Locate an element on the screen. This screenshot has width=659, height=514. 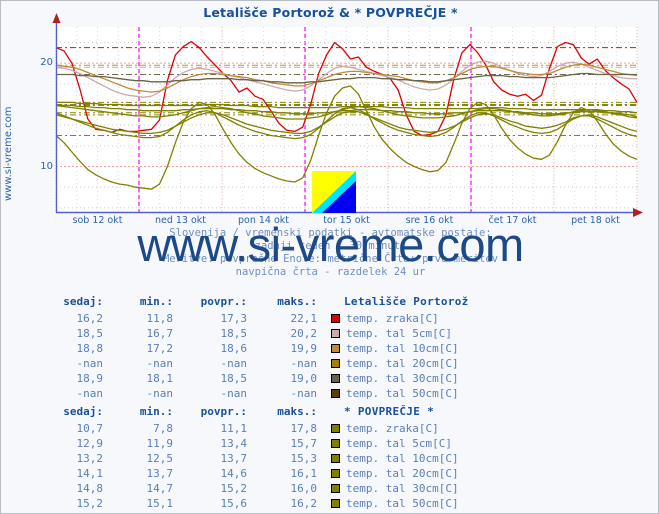
cell-povpr: 11,1 is located at coordinates (234, 428).